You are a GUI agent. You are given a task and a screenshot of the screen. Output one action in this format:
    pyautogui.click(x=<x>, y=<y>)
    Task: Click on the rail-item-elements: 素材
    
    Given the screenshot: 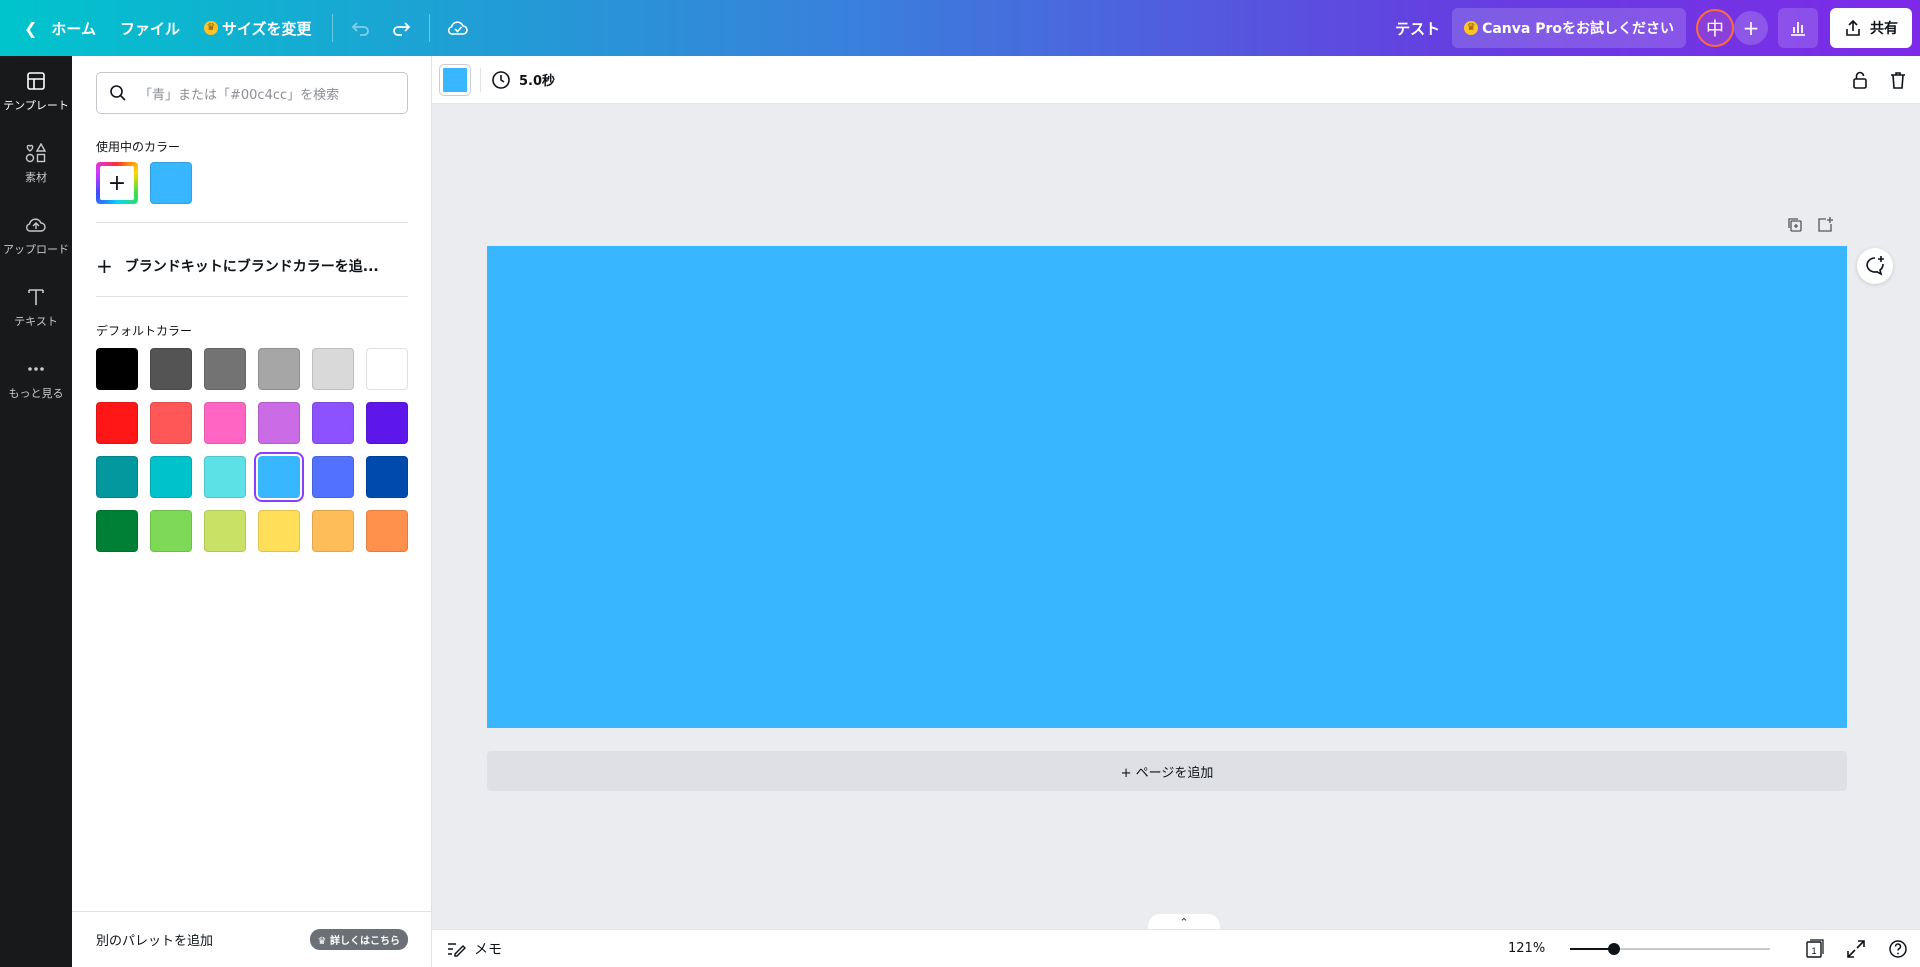 What is the action you would take?
    pyautogui.click(x=36, y=164)
    